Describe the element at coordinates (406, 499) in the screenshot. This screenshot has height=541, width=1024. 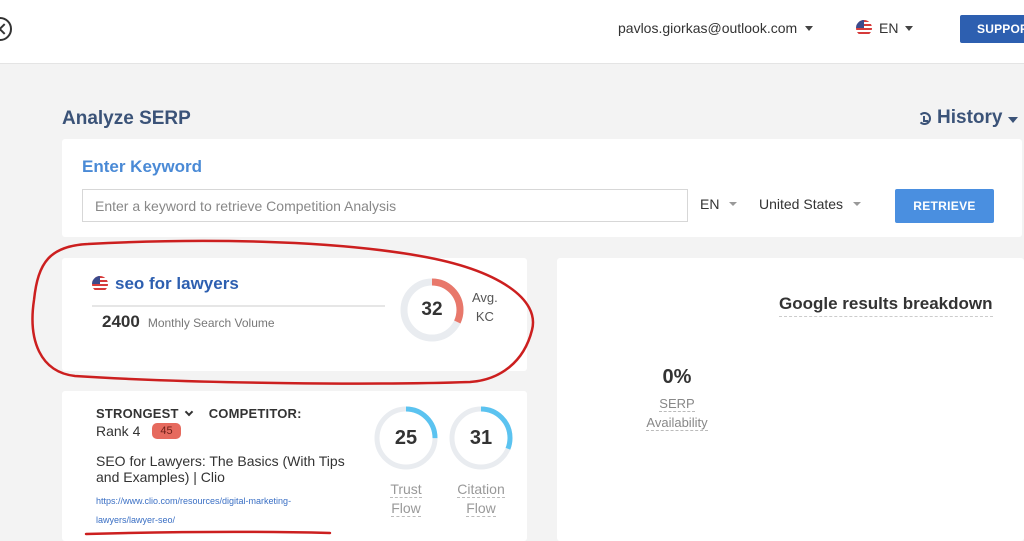
I see `trust-flow-label: Trust Flow` at that location.